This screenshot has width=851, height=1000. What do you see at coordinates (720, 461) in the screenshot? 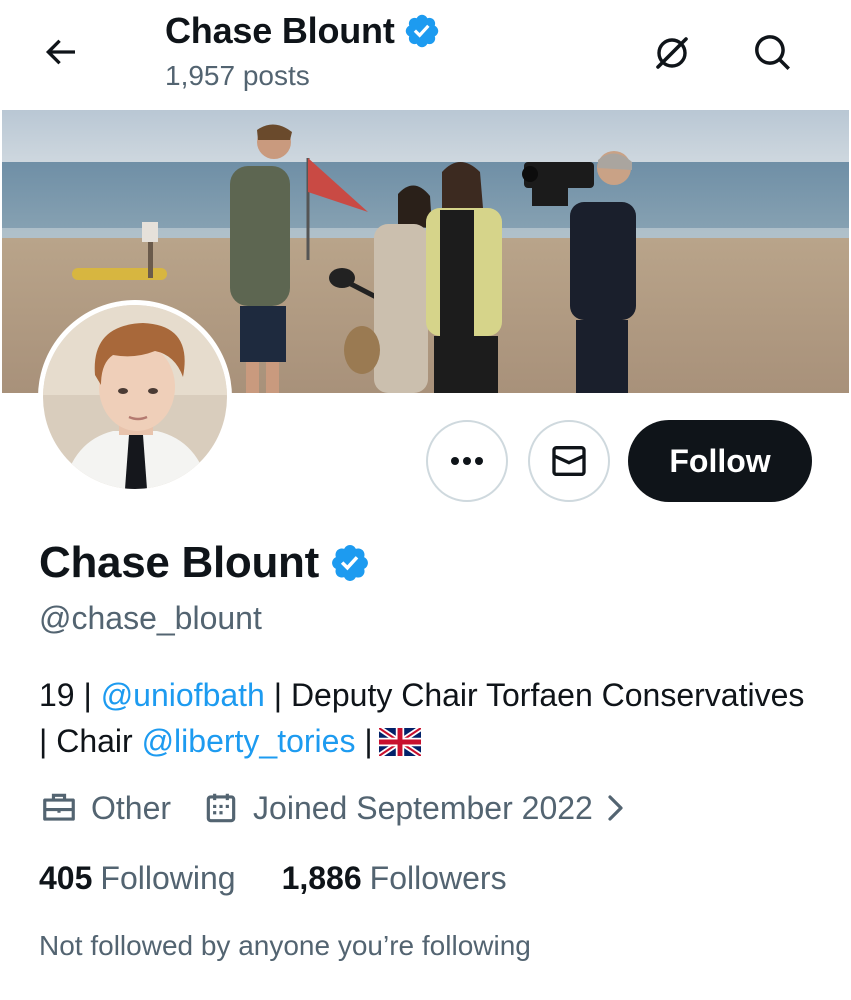
I see `follow-button: Follow` at bounding box center [720, 461].